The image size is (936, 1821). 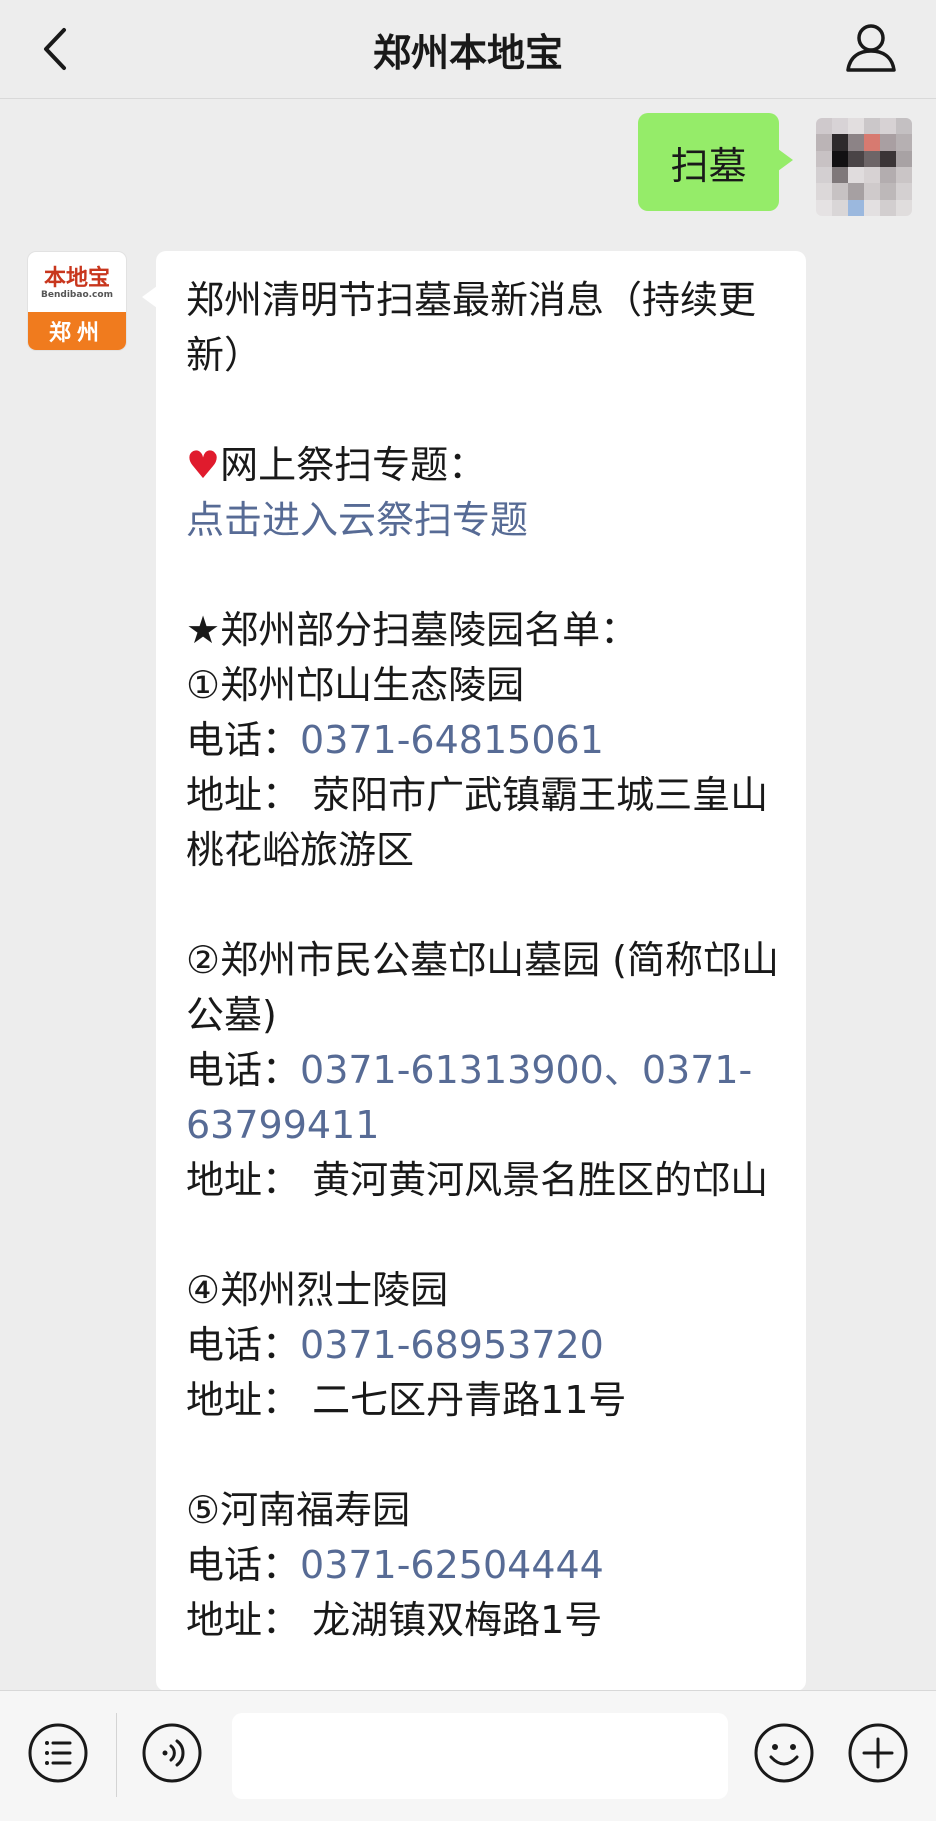 I want to click on message-input, so click(x=480, y=1756).